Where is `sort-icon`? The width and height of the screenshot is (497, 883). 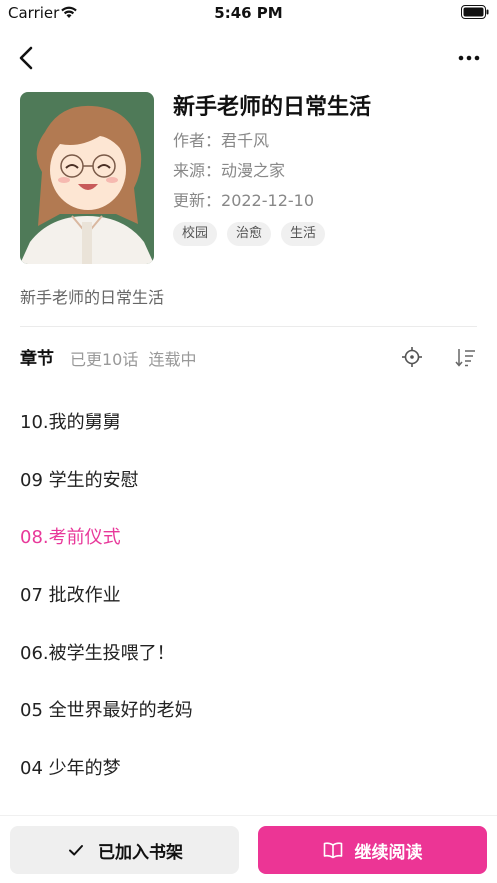 sort-icon is located at coordinates (465, 357).